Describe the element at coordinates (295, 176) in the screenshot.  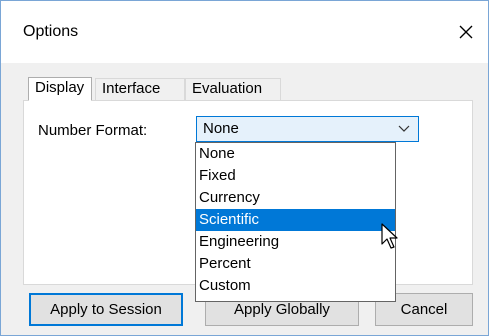
I see `option-fixed: Fixed` at that location.